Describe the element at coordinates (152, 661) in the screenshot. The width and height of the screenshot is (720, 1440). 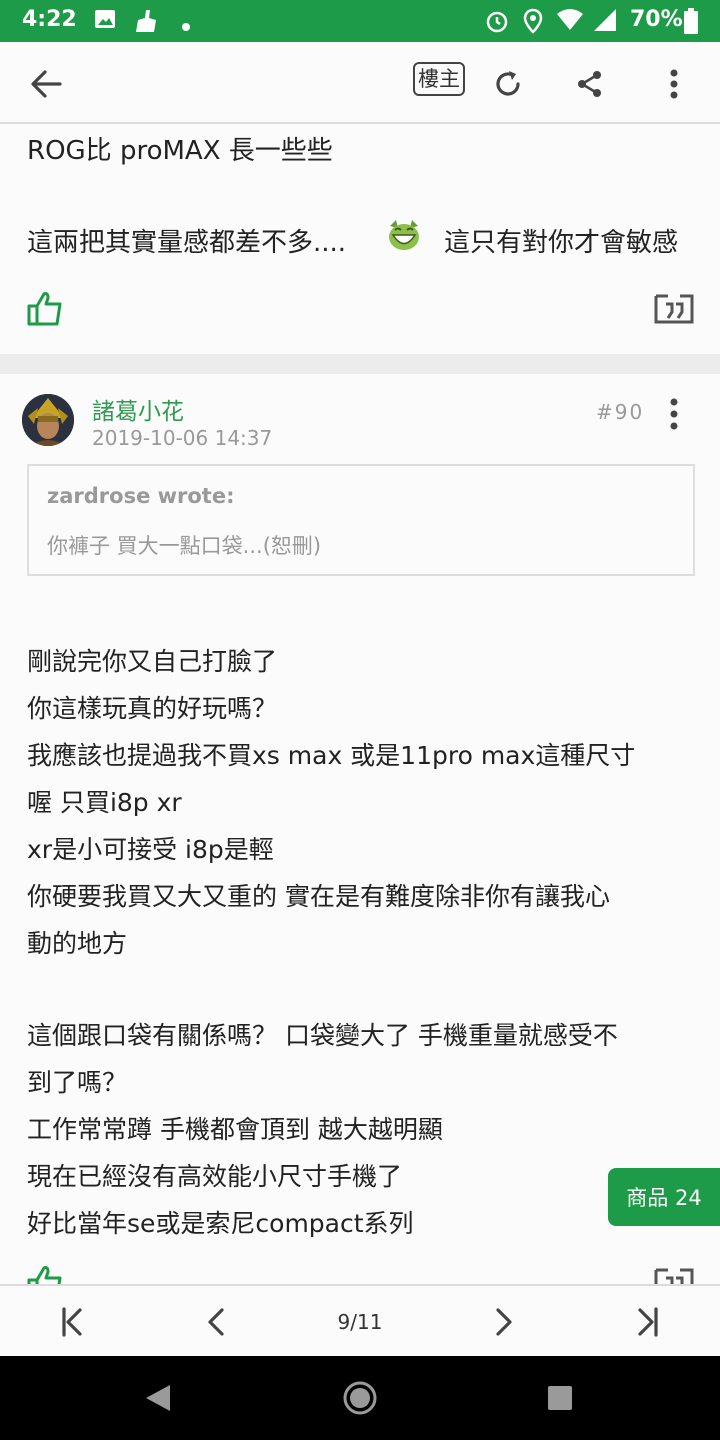
I see `post-text-line: 剛說完你又自己打臉了` at that location.